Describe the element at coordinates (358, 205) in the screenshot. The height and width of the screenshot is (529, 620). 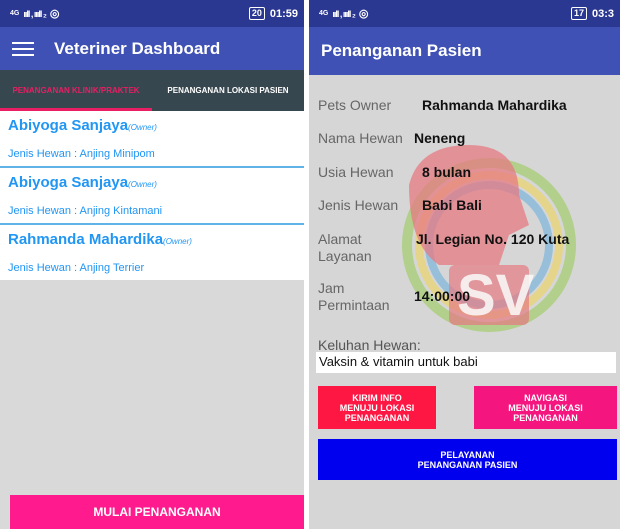
I see `field-label: Jenis Hewan` at that location.